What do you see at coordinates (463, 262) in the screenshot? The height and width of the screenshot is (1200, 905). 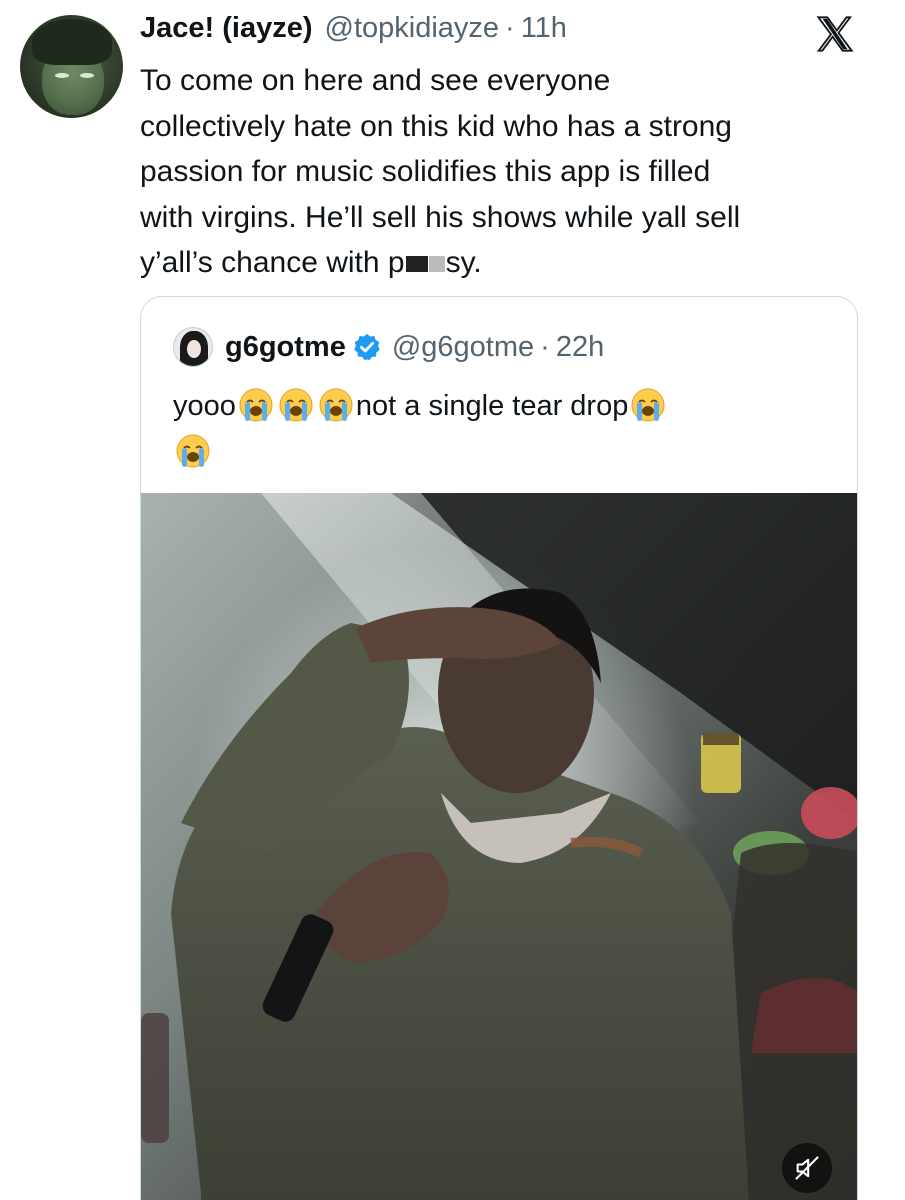 I see `tweet-text-part: sy.` at bounding box center [463, 262].